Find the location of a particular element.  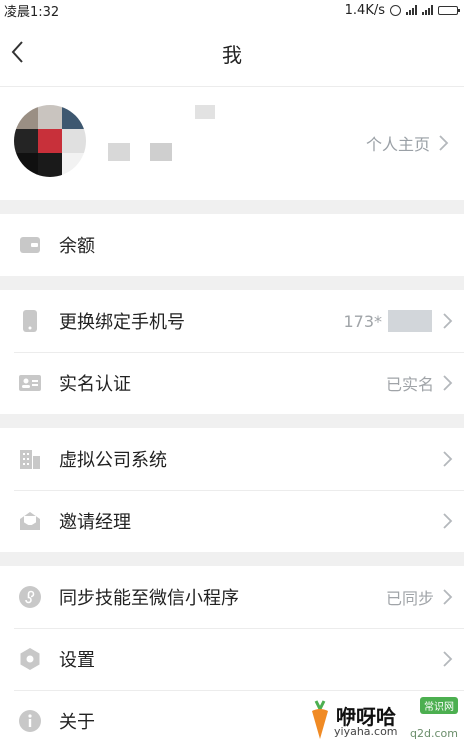

status-time: 凌晨1:32 is located at coordinates (32, 12).